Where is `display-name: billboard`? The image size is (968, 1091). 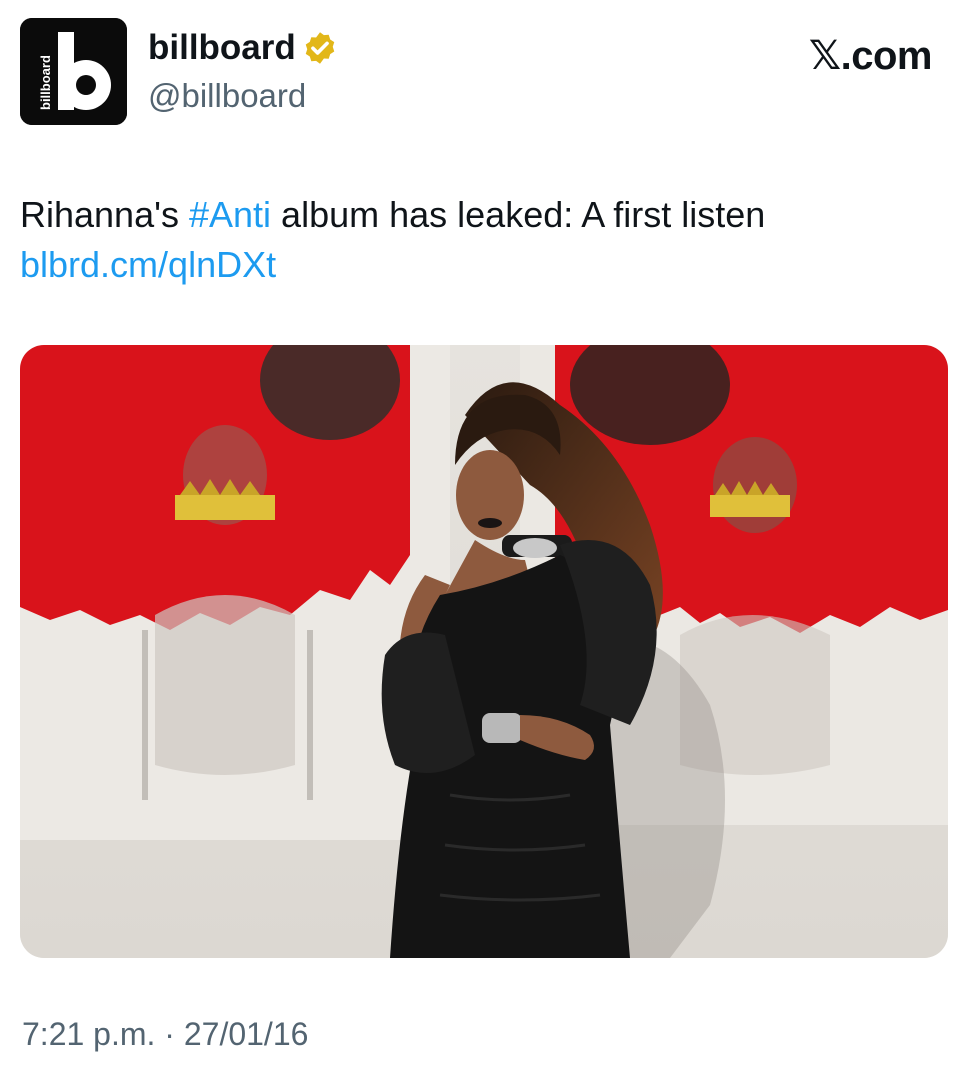 display-name: billboard is located at coordinates (222, 48).